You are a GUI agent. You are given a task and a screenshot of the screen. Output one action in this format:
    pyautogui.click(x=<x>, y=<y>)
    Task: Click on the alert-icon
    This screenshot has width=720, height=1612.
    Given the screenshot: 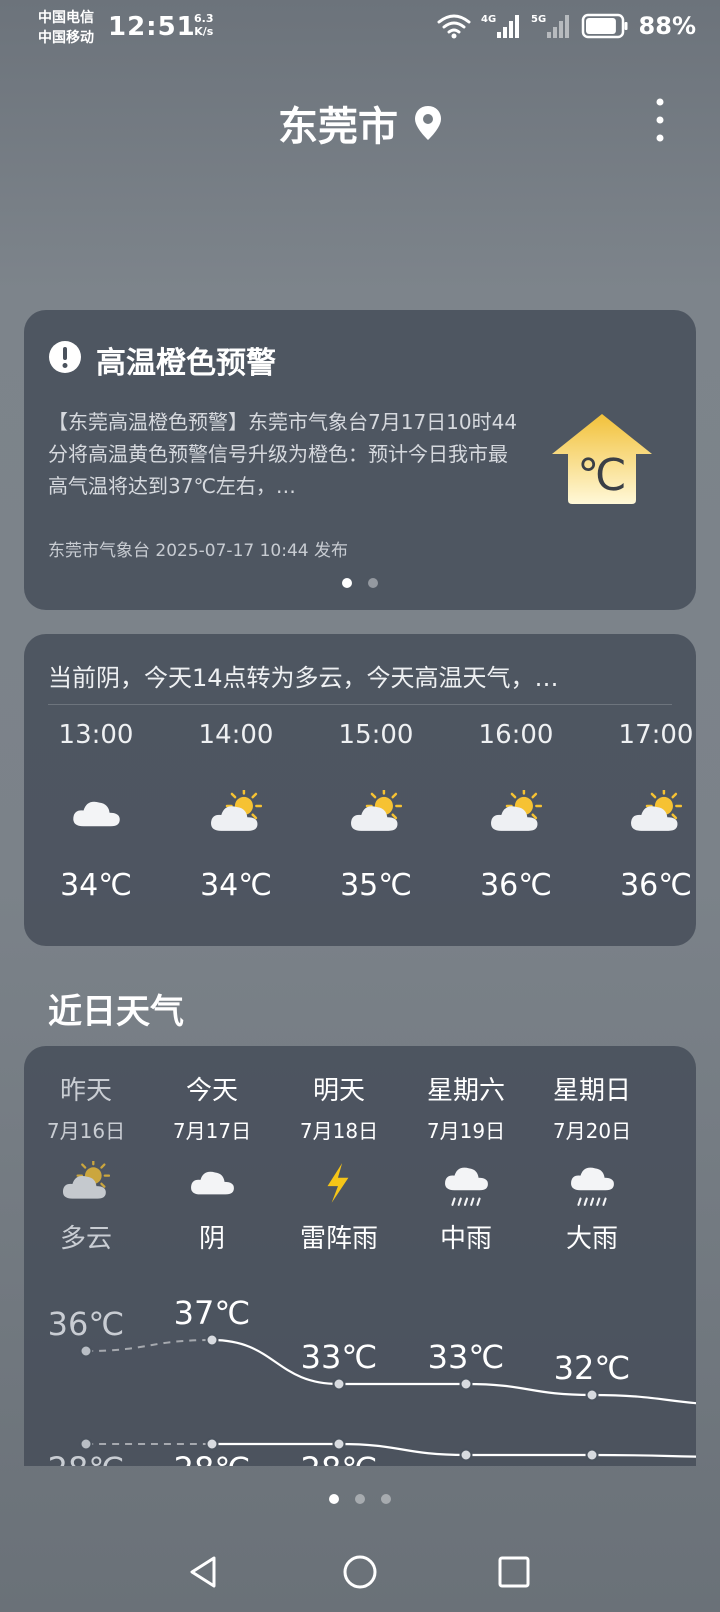 What is the action you would take?
    pyautogui.click(x=65, y=357)
    